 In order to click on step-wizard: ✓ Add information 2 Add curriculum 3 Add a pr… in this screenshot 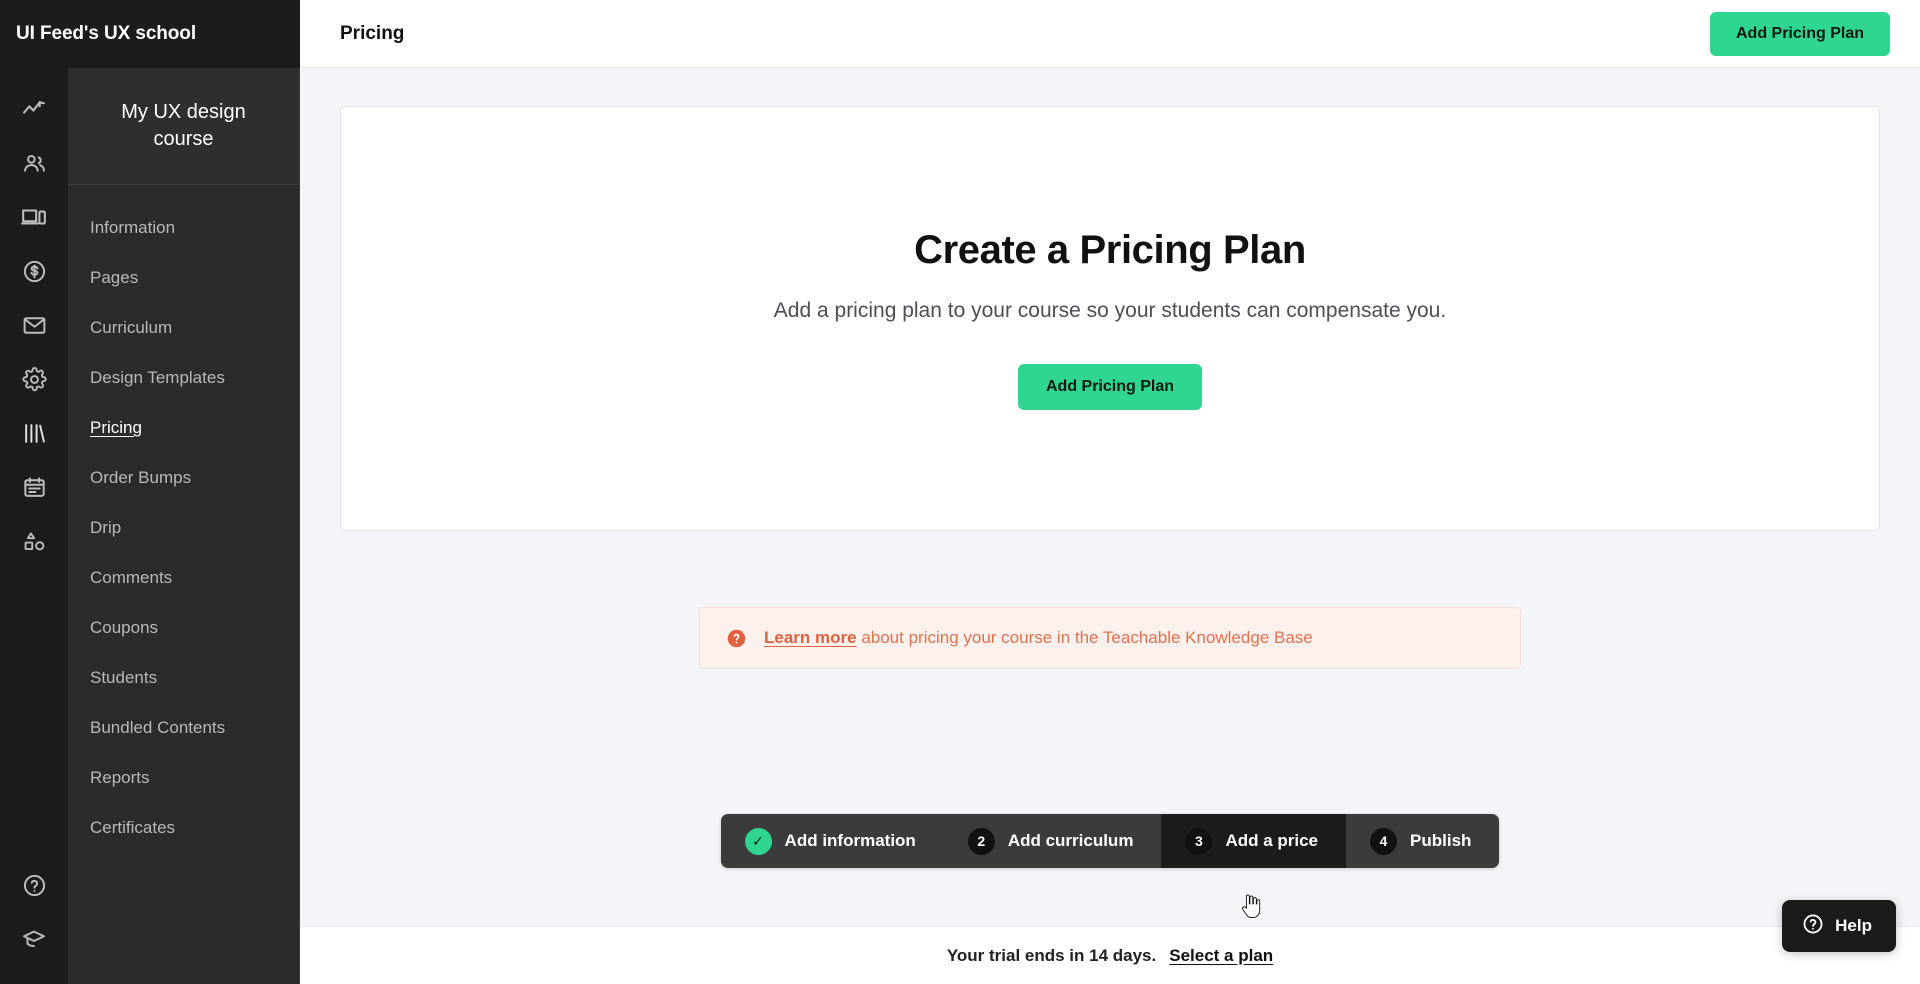, I will do `click(1110, 841)`.